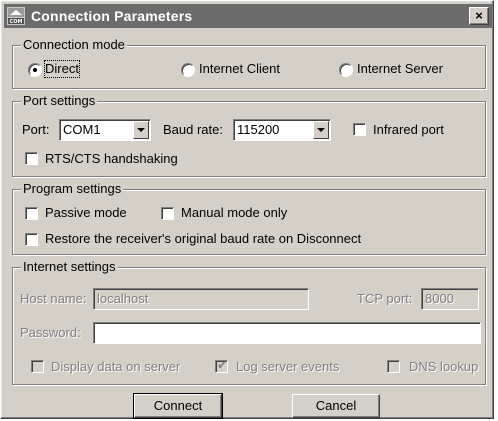  Describe the element at coordinates (74, 45) in the screenshot. I see `connection-mode-legend: Connection mode` at that location.